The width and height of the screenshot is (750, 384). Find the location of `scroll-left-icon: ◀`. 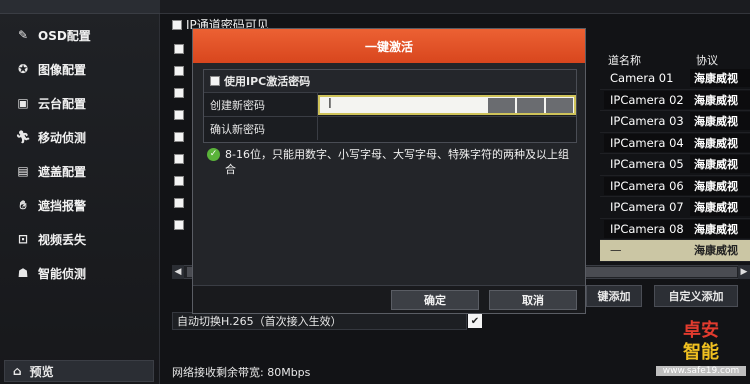

scroll-left-icon: ◀ is located at coordinates (178, 272).